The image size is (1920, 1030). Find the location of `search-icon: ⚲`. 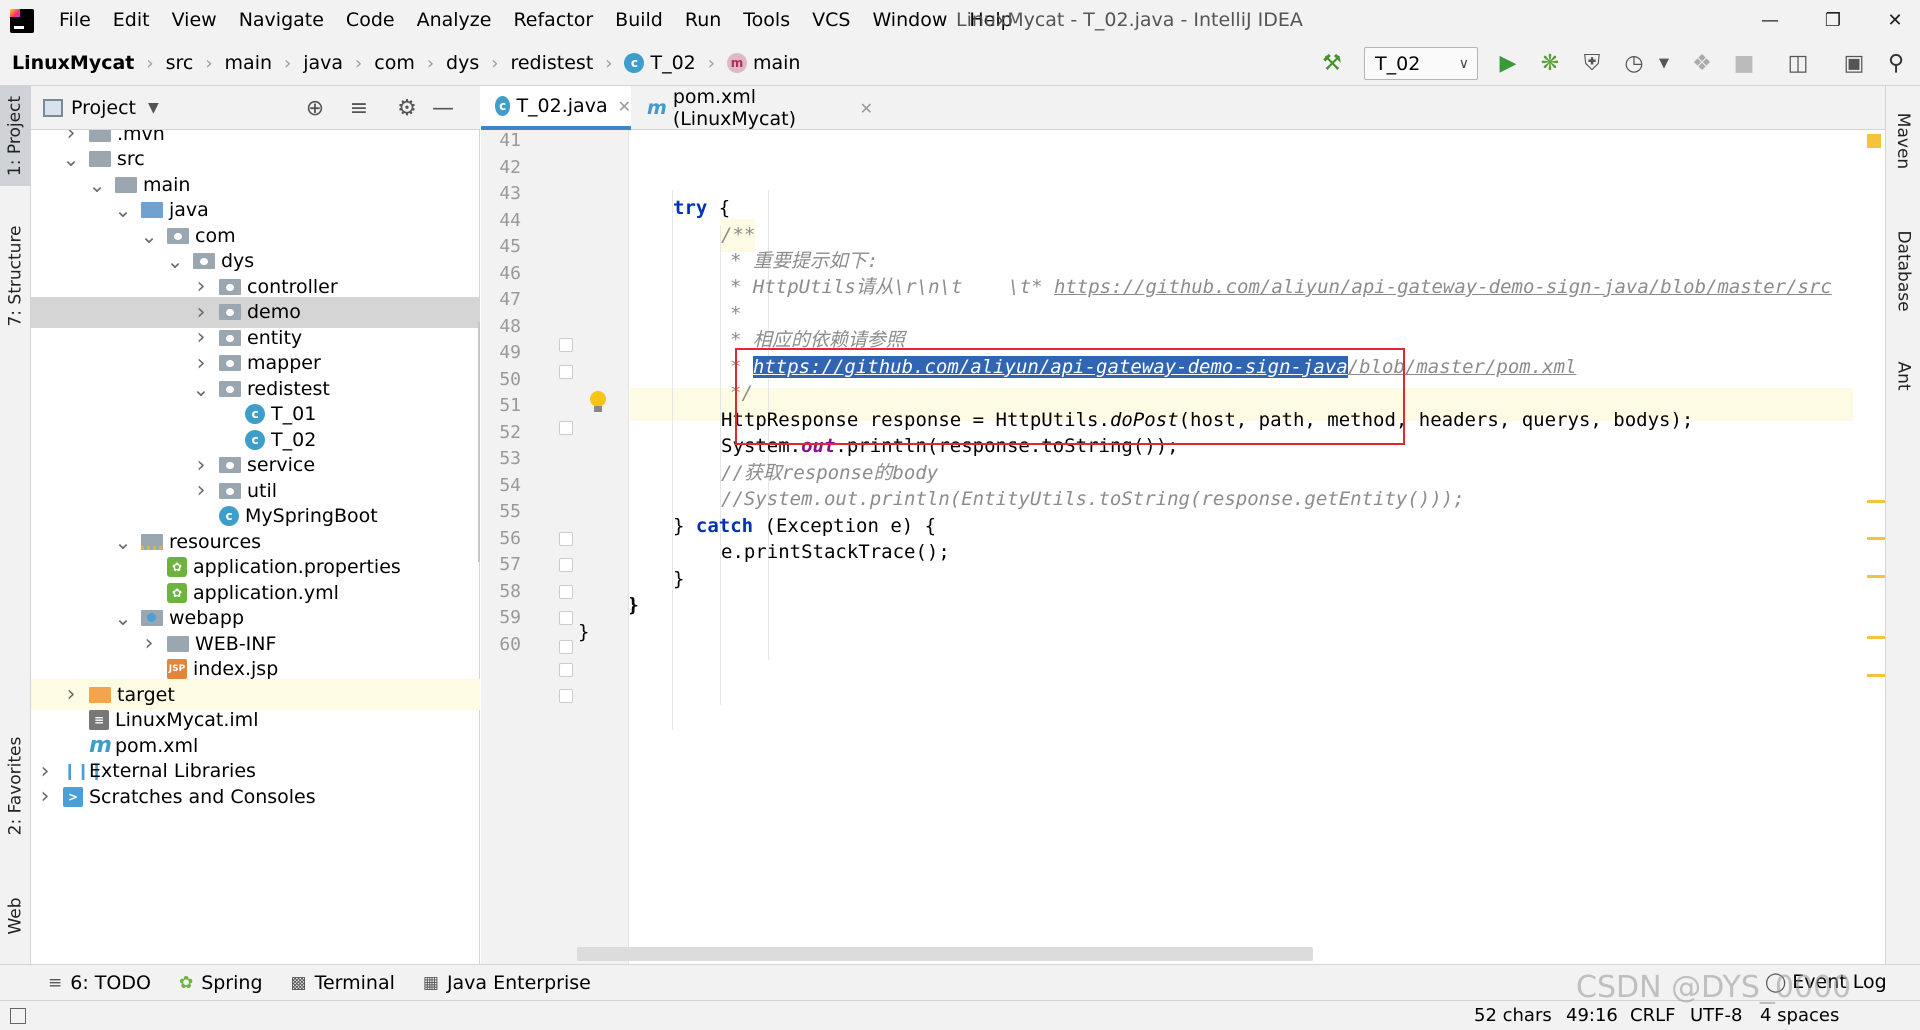

search-icon: ⚲ is located at coordinates (1896, 63).